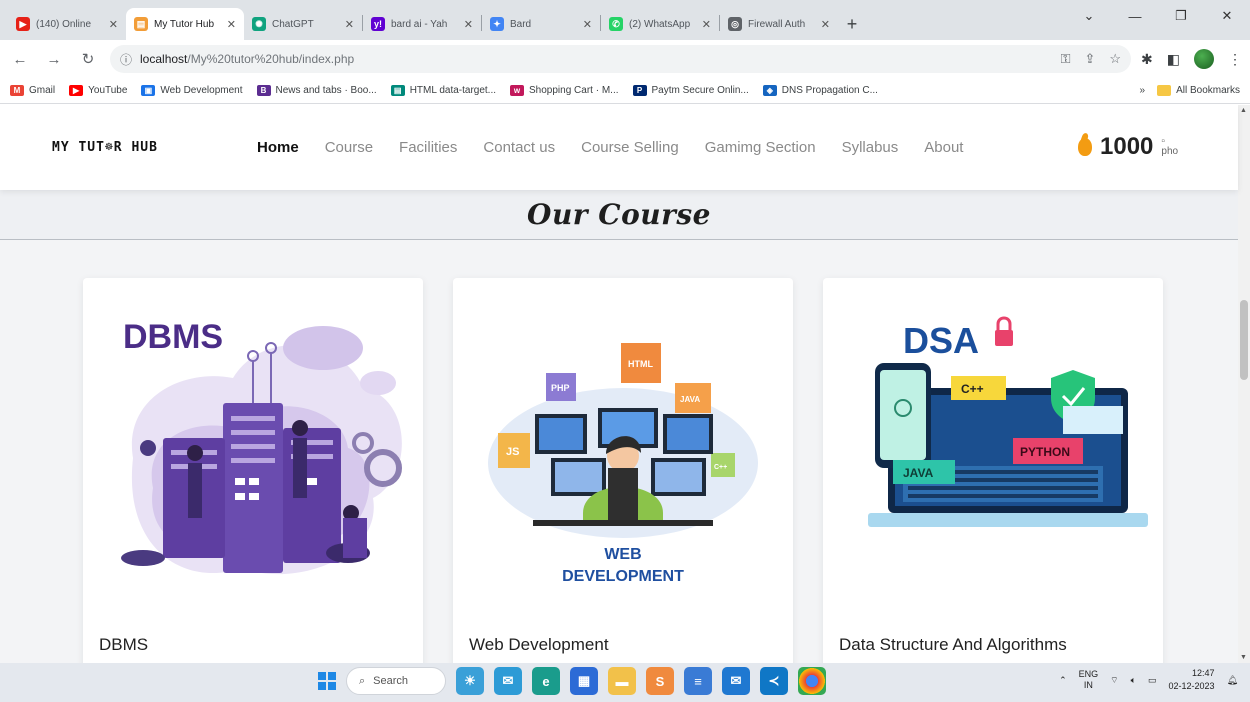 This screenshot has height=702, width=1250. Describe the element at coordinates (769, 90) in the screenshot. I see `dns-icon: ◈` at that location.